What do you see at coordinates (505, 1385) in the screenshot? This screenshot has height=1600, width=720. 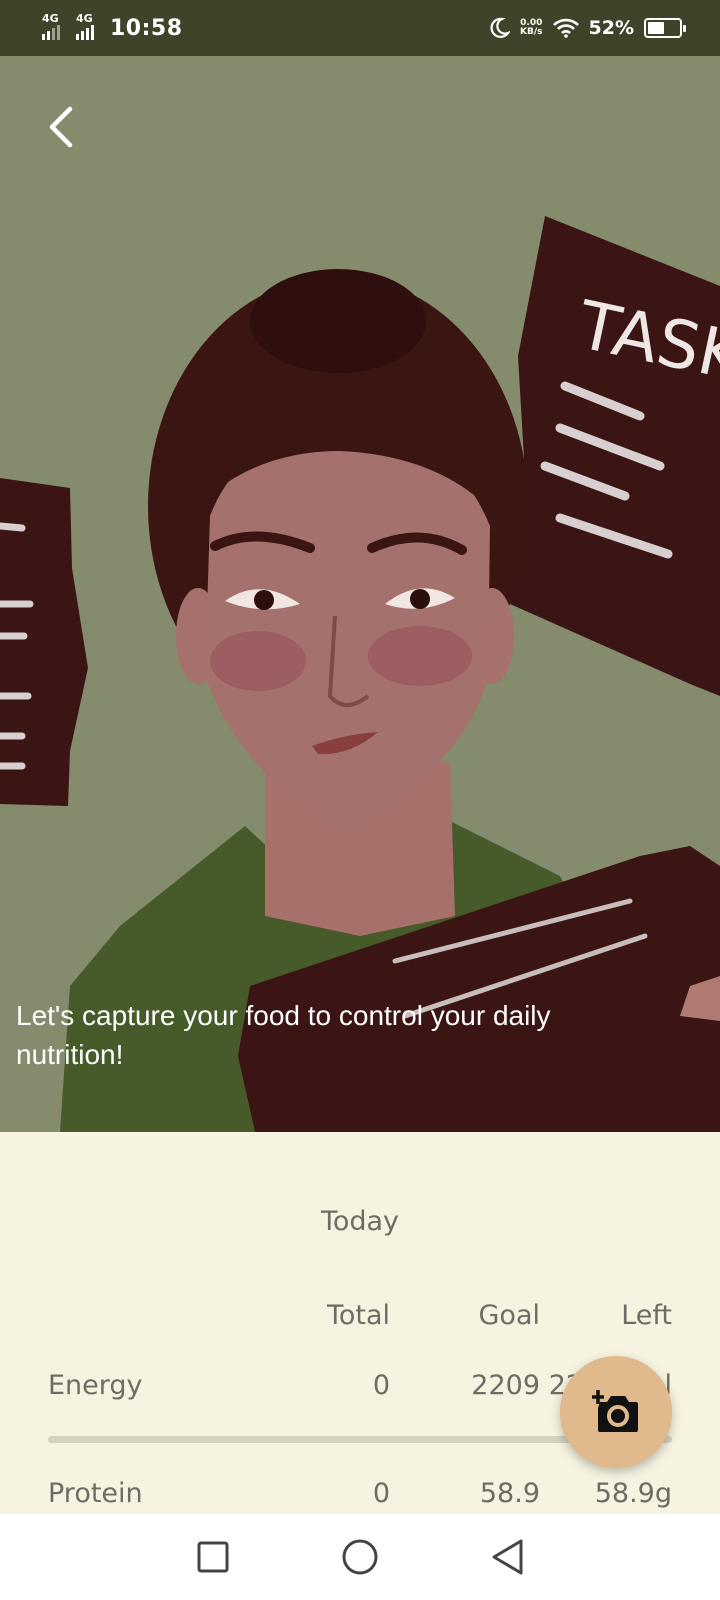 I see `energy-goal: 2209` at bounding box center [505, 1385].